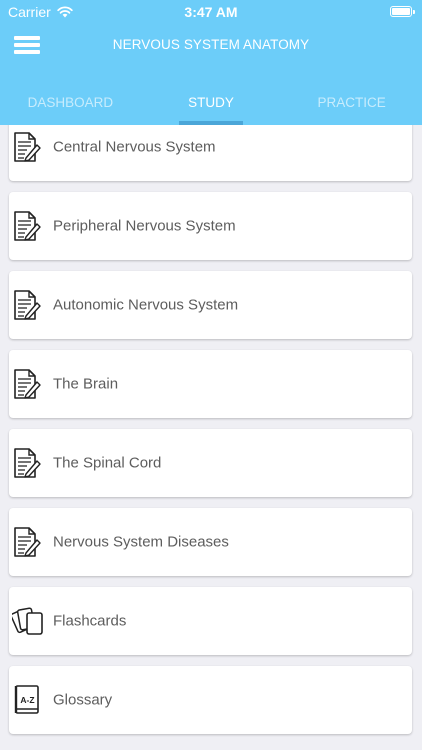 The width and height of the screenshot is (422, 750). Describe the element at coordinates (211, 44) in the screenshot. I see `page-title: NERVOUS SYSTEM ANATOMY` at that location.